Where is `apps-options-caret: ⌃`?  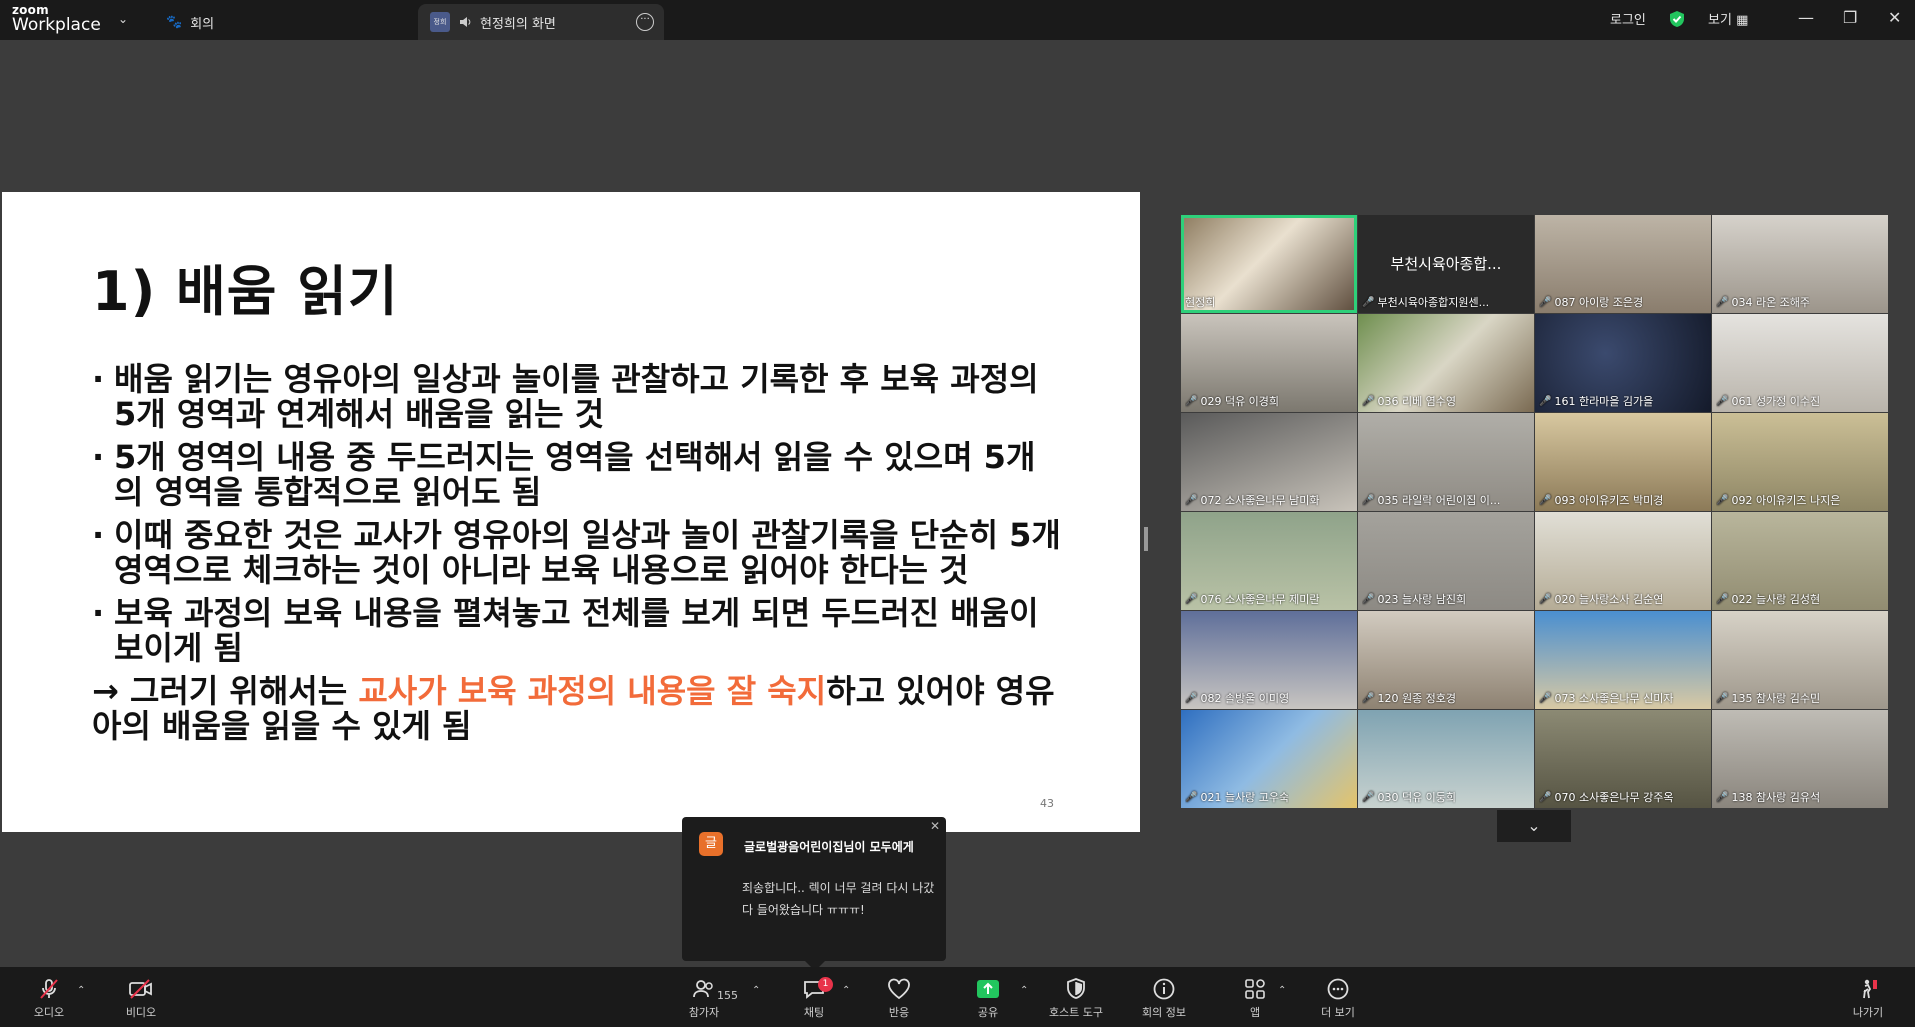 apps-options-caret: ⌃ is located at coordinates (1282, 990).